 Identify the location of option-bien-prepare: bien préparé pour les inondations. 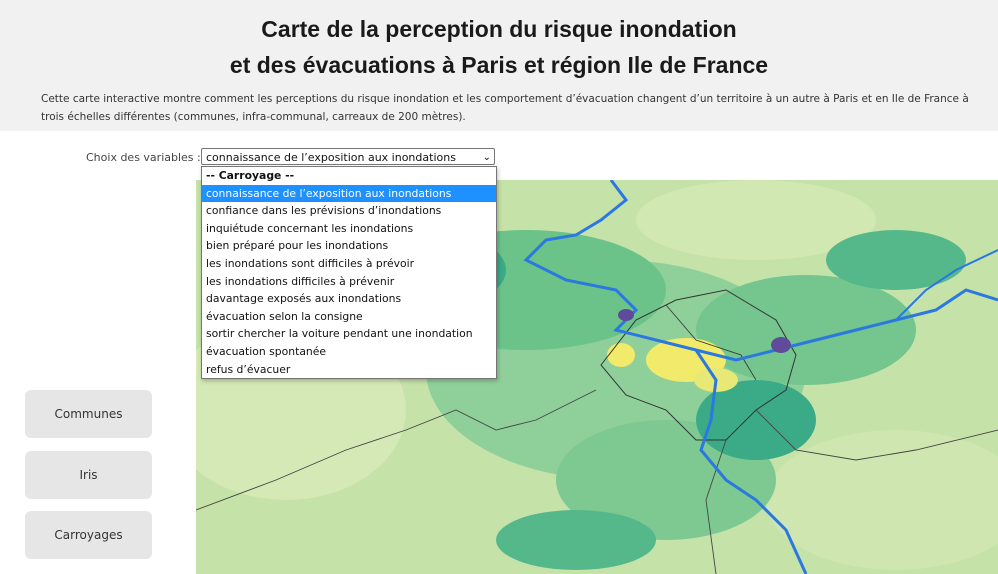
(349, 246).